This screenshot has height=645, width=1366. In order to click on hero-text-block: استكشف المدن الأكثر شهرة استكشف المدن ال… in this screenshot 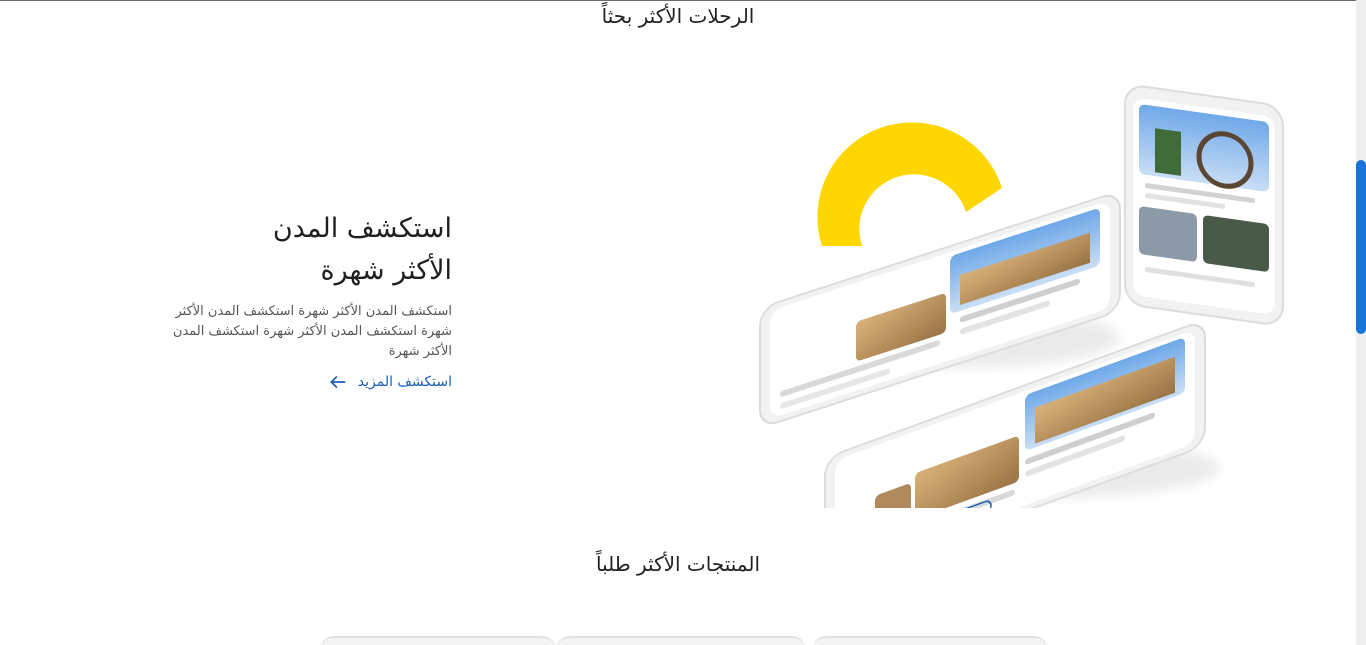, I will do `click(292, 300)`.